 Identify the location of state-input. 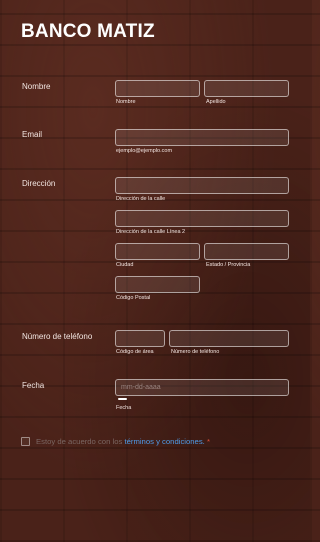
(246, 251).